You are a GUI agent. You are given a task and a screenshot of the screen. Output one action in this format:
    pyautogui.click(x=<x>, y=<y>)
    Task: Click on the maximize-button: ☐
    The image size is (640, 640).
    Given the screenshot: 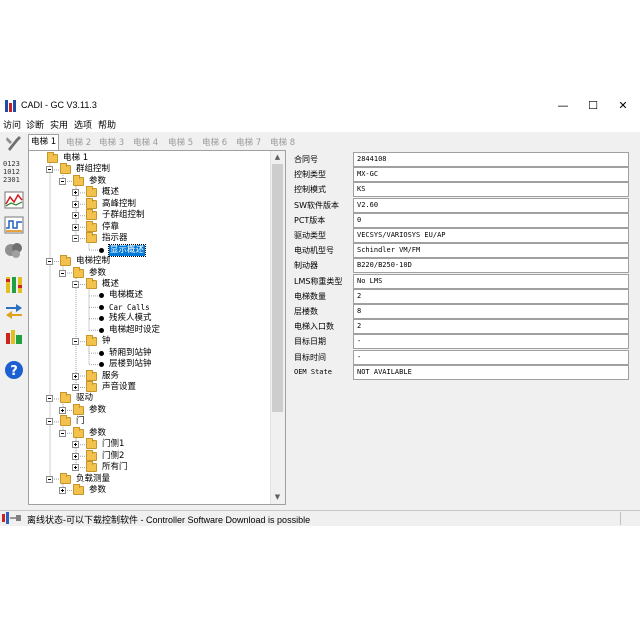 What is the action you would take?
    pyautogui.click(x=593, y=106)
    